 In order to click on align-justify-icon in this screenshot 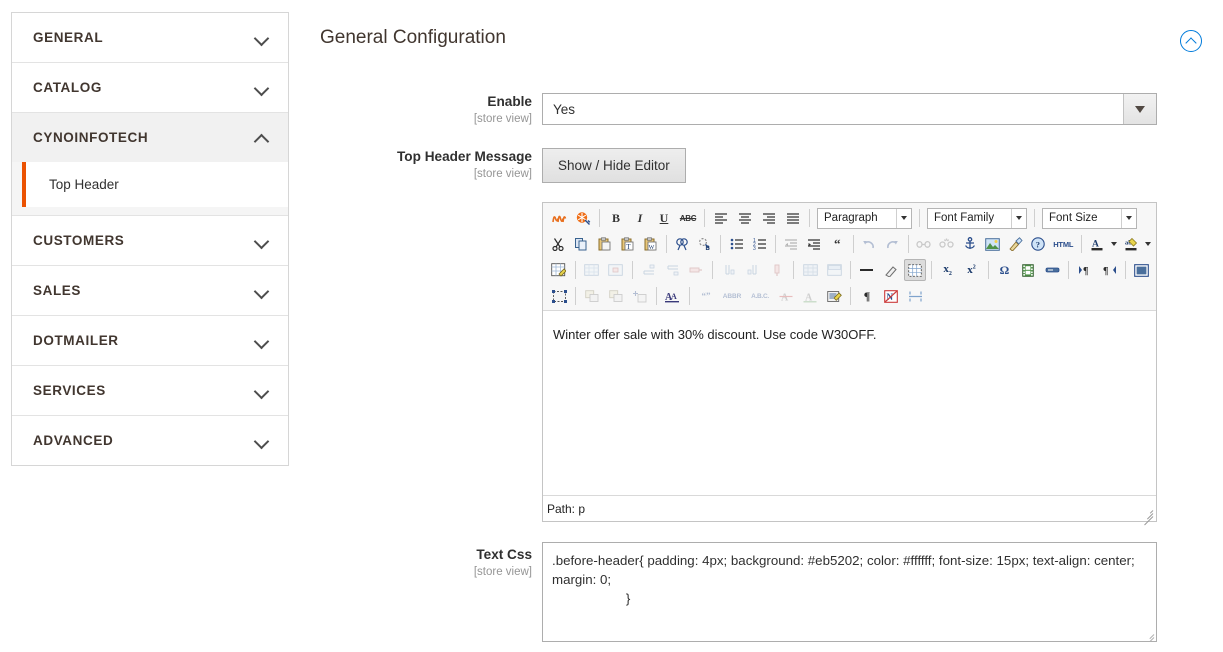, I will do `click(793, 218)`.